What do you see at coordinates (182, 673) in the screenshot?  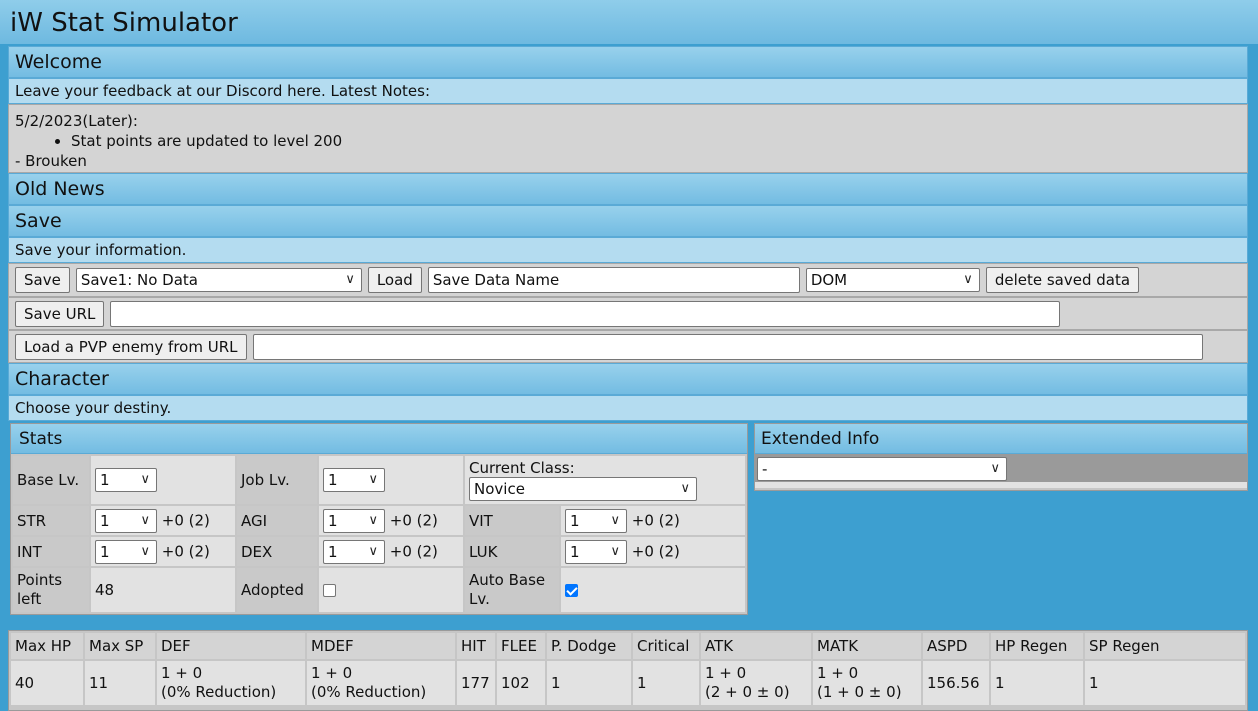 I see `def-line1: 1 + 0` at bounding box center [182, 673].